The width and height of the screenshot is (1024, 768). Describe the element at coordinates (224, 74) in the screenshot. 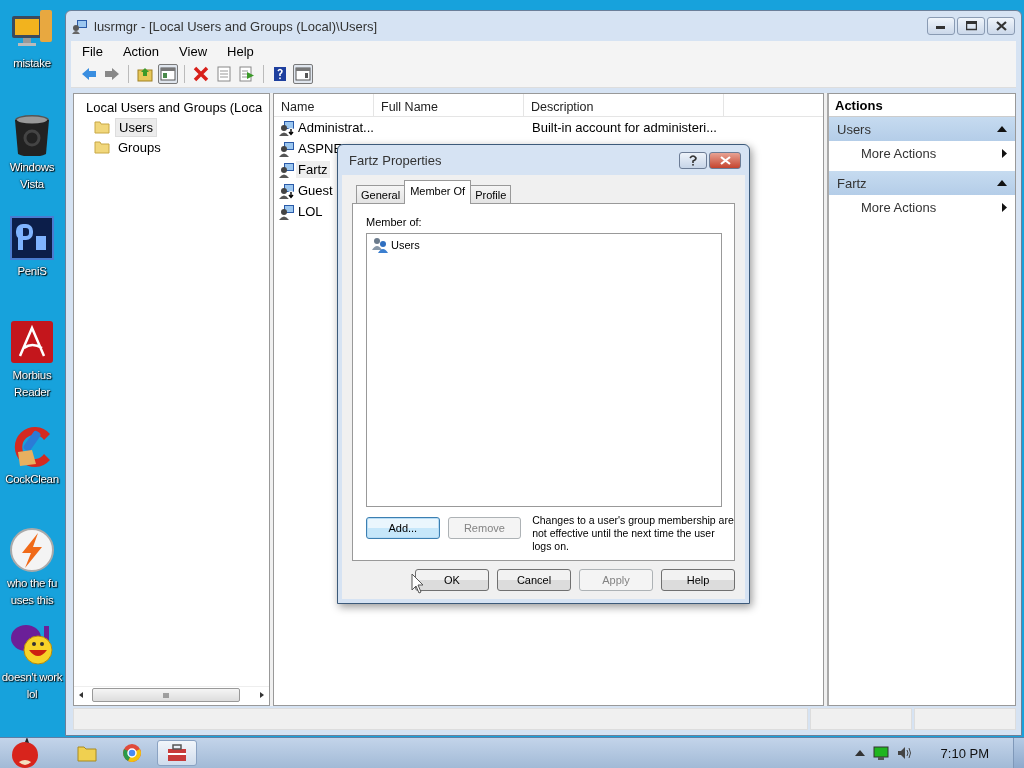

I see `properties-icon` at that location.